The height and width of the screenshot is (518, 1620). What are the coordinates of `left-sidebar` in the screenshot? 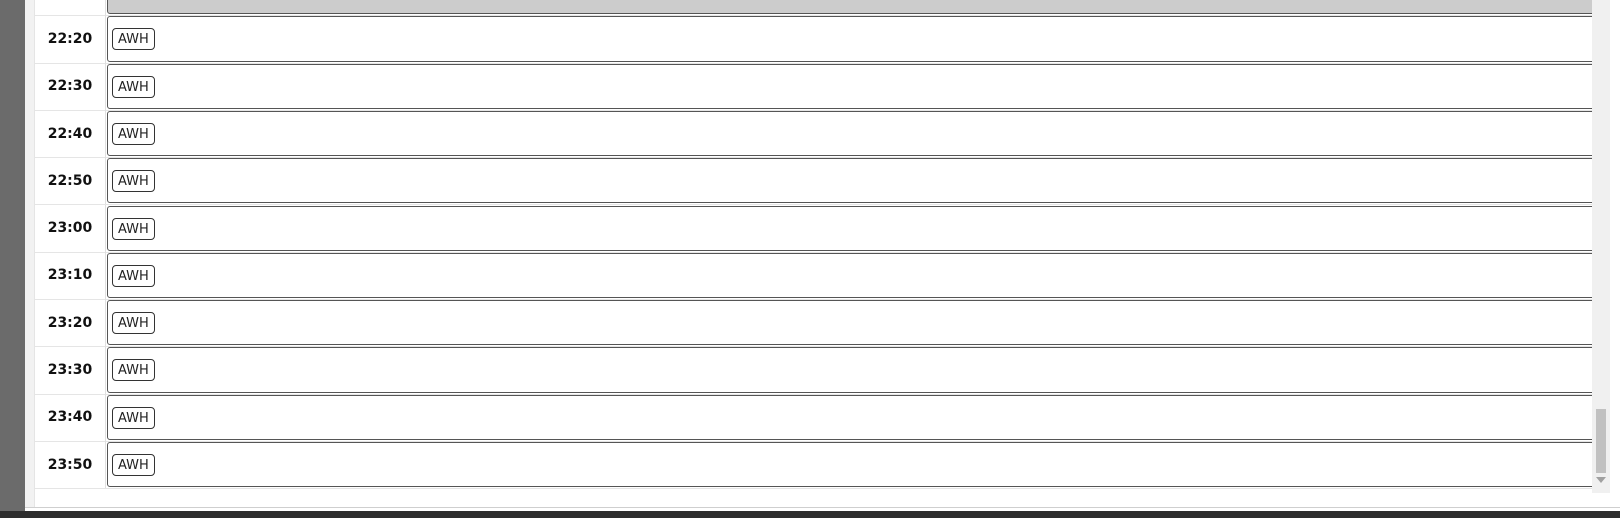 It's located at (12, 259).